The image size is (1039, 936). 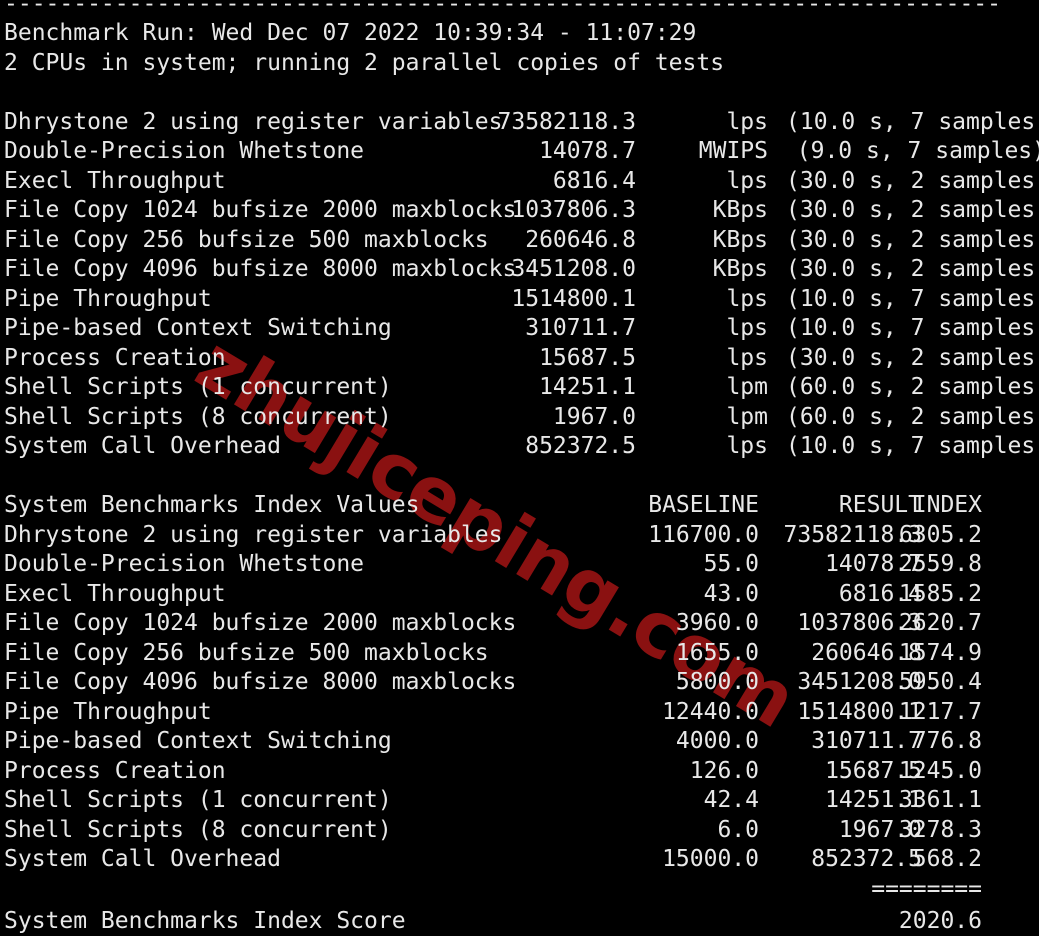 What do you see at coordinates (580, 446) in the screenshot?
I see `raw-result-value: 852372.5` at bounding box center [580, 446].